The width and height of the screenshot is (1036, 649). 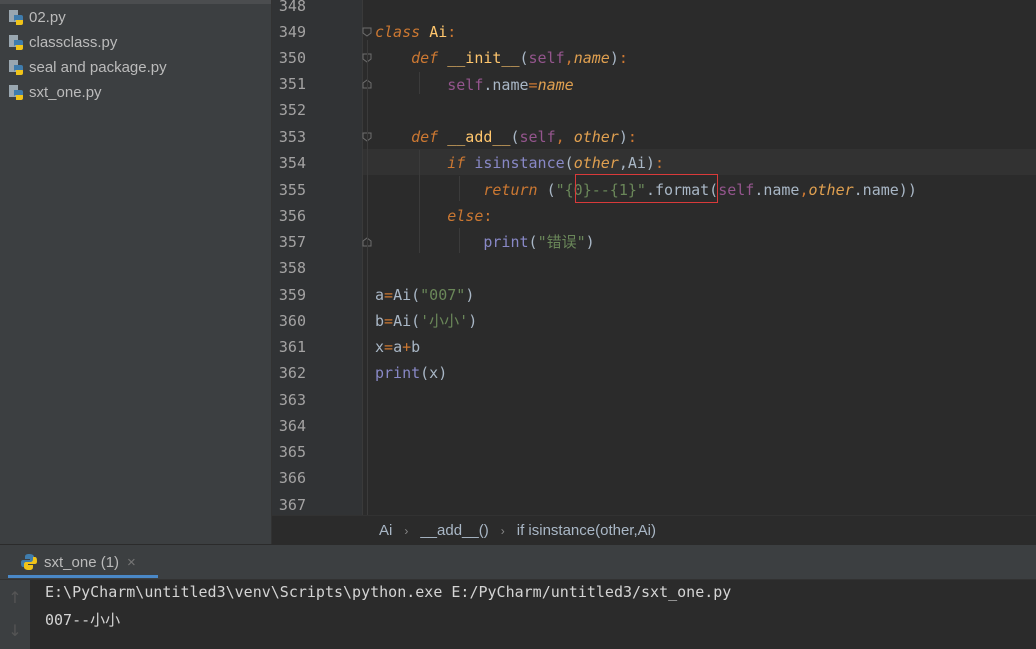 I want to click on line-number: 355, so click(x=292, y=190).